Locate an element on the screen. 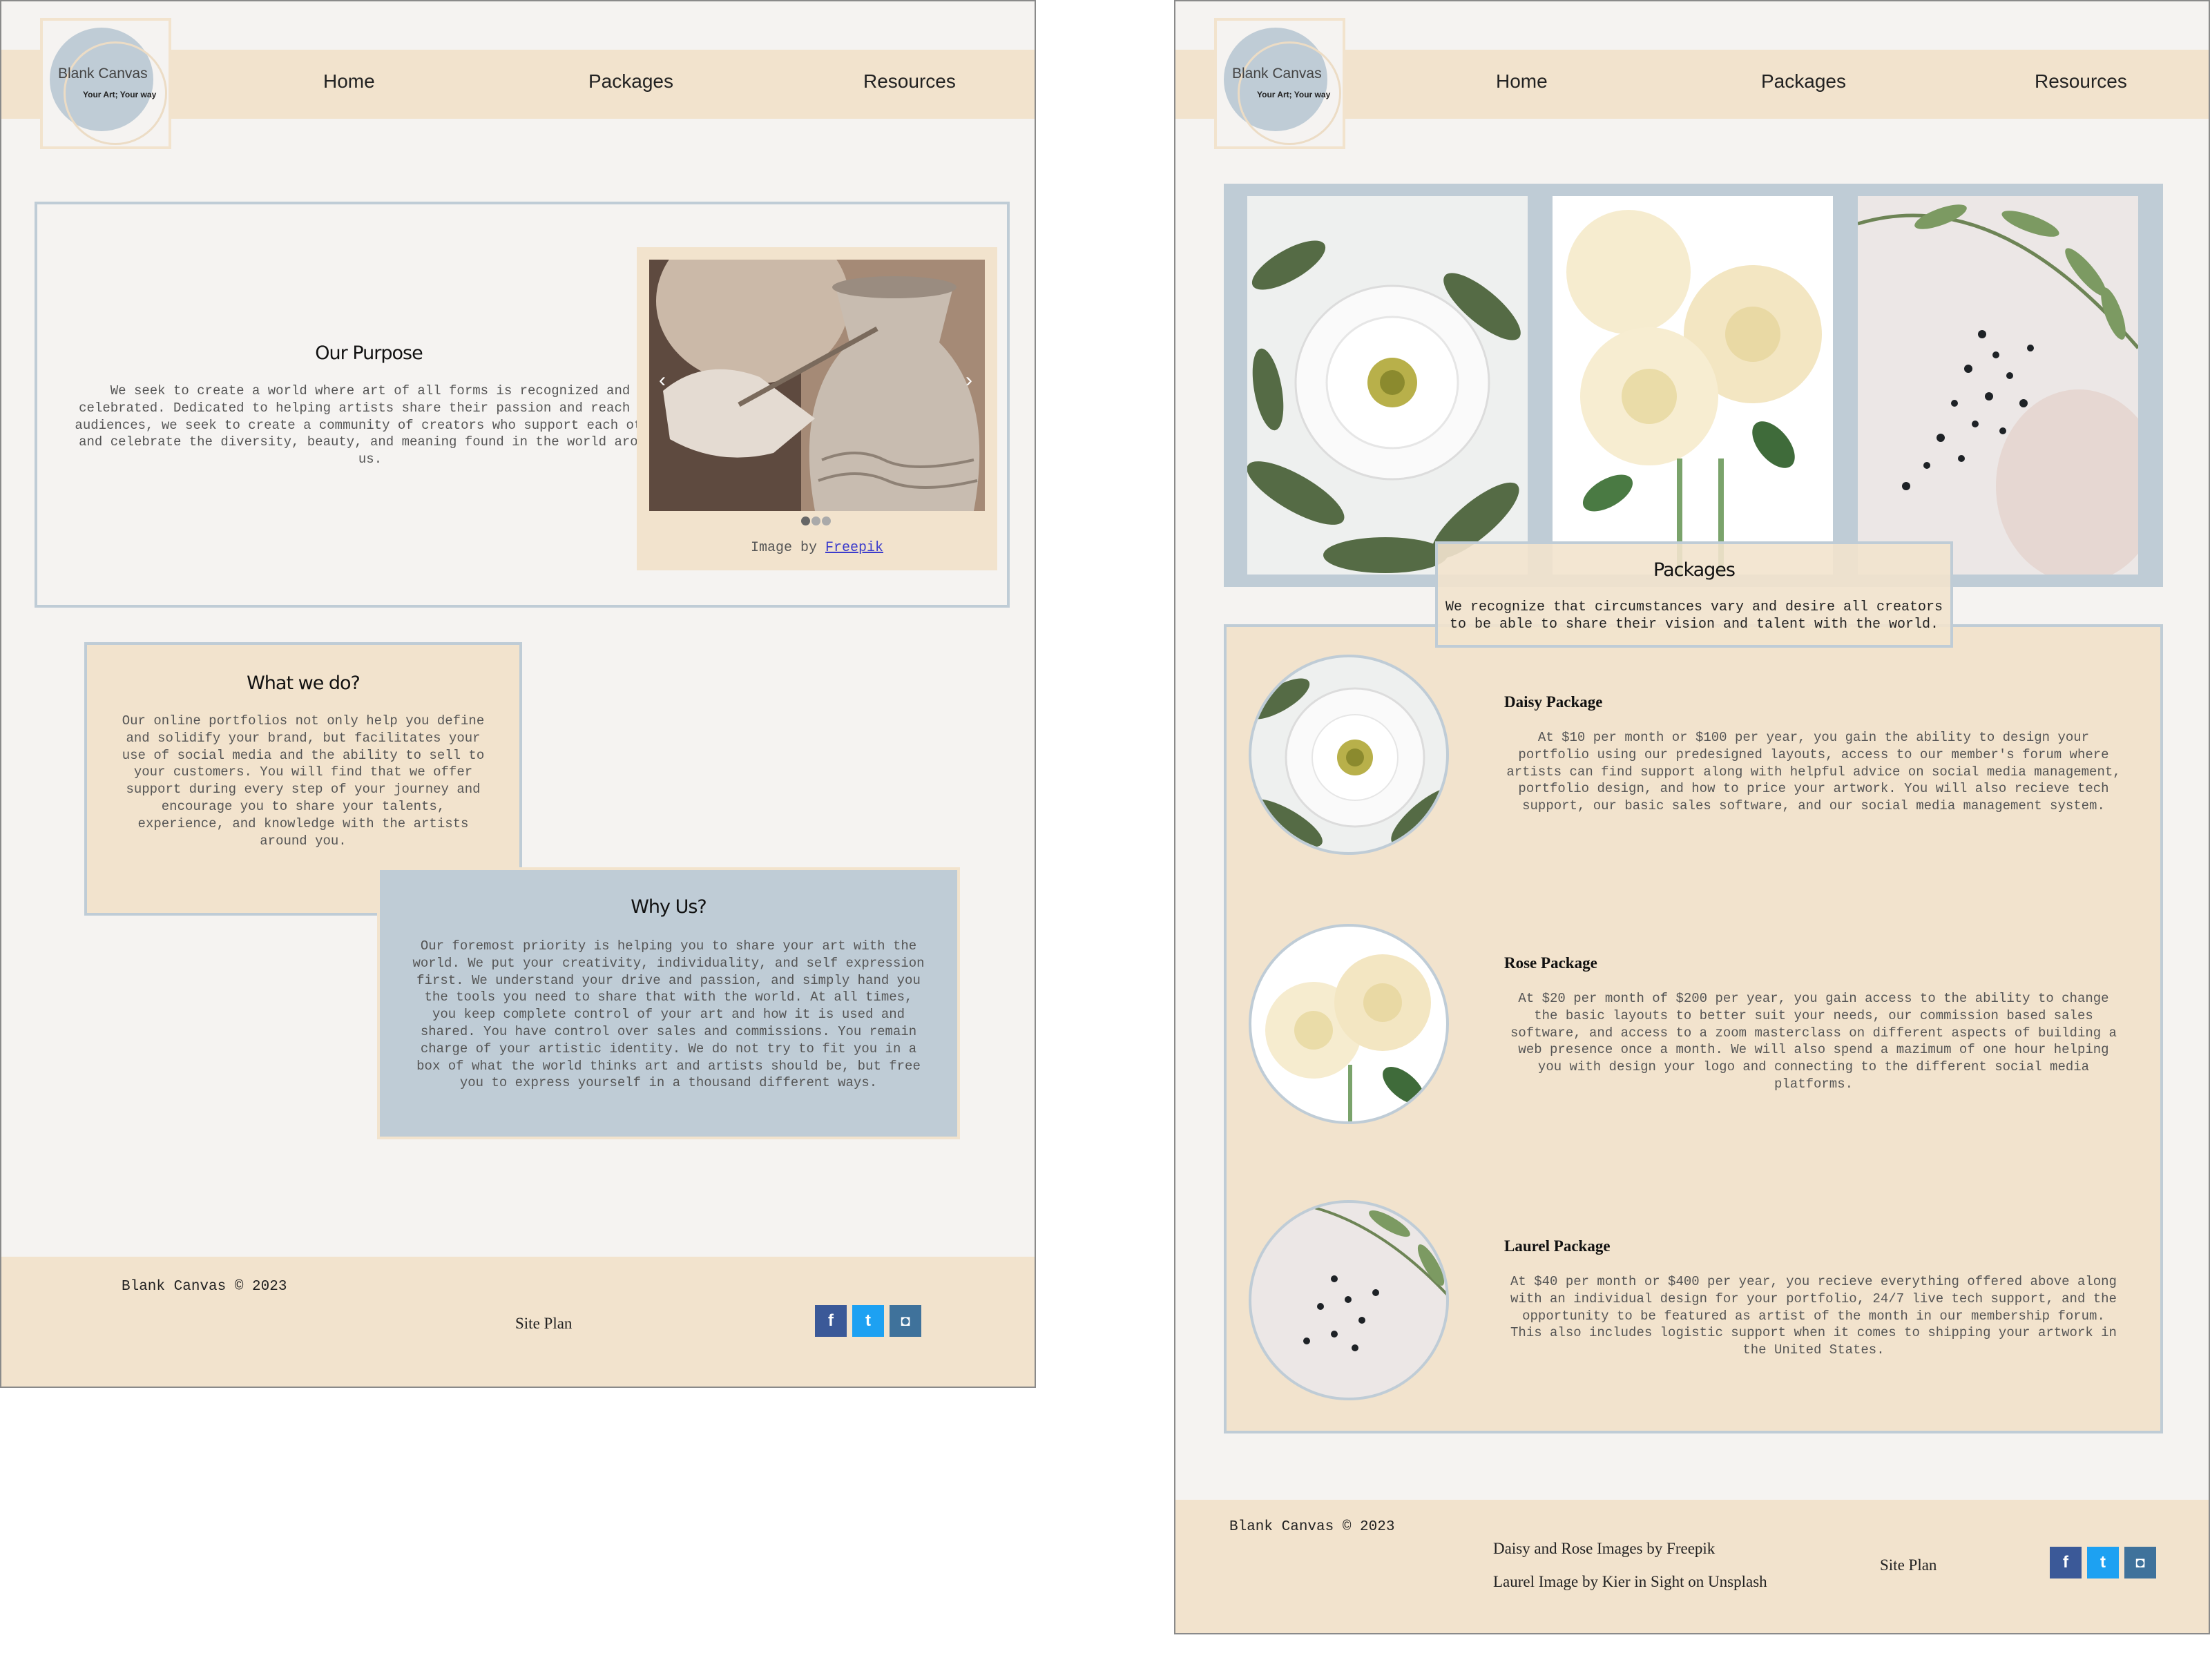 Image resolution: width=2210 pixels, height=1680 pixels. image-credit: Image by Freepik is located at coordinates (817, 548).